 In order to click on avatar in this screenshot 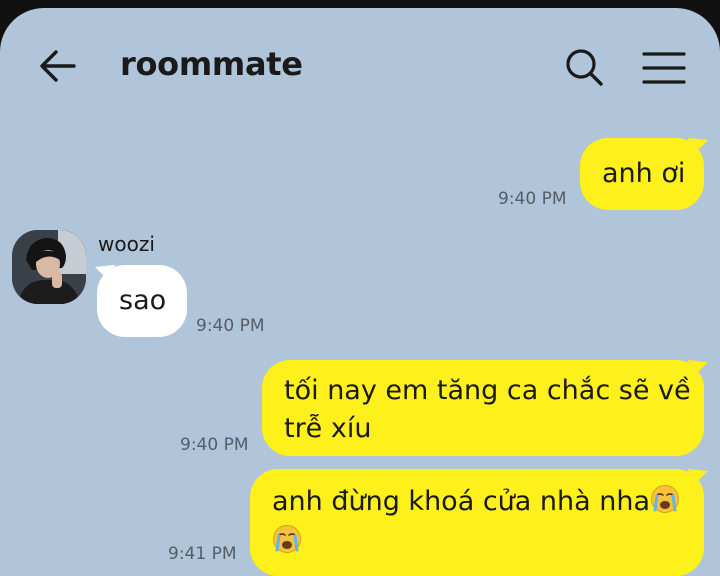, I will do `click(49, 267)`.